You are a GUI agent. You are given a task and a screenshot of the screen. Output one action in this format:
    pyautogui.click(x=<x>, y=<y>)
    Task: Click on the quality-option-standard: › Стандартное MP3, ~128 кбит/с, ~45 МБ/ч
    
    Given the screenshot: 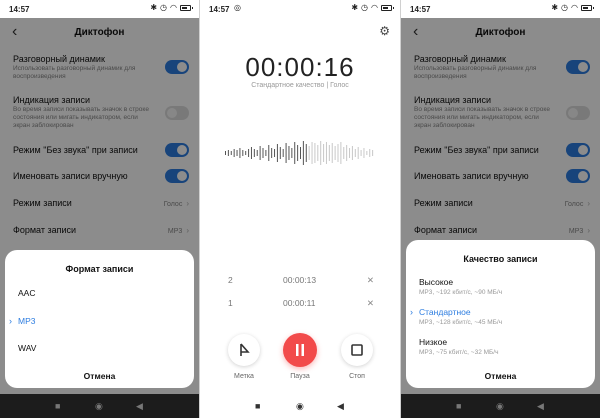 What is the action you would take?
    pyautogui.click(x=497, y=316)
    